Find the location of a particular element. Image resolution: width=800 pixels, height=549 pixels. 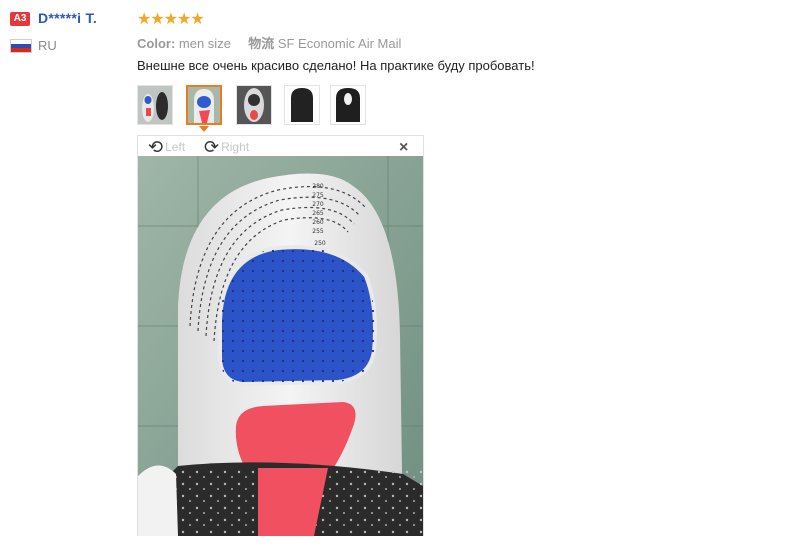

close-icon: × is located at coordinates (404, 147).